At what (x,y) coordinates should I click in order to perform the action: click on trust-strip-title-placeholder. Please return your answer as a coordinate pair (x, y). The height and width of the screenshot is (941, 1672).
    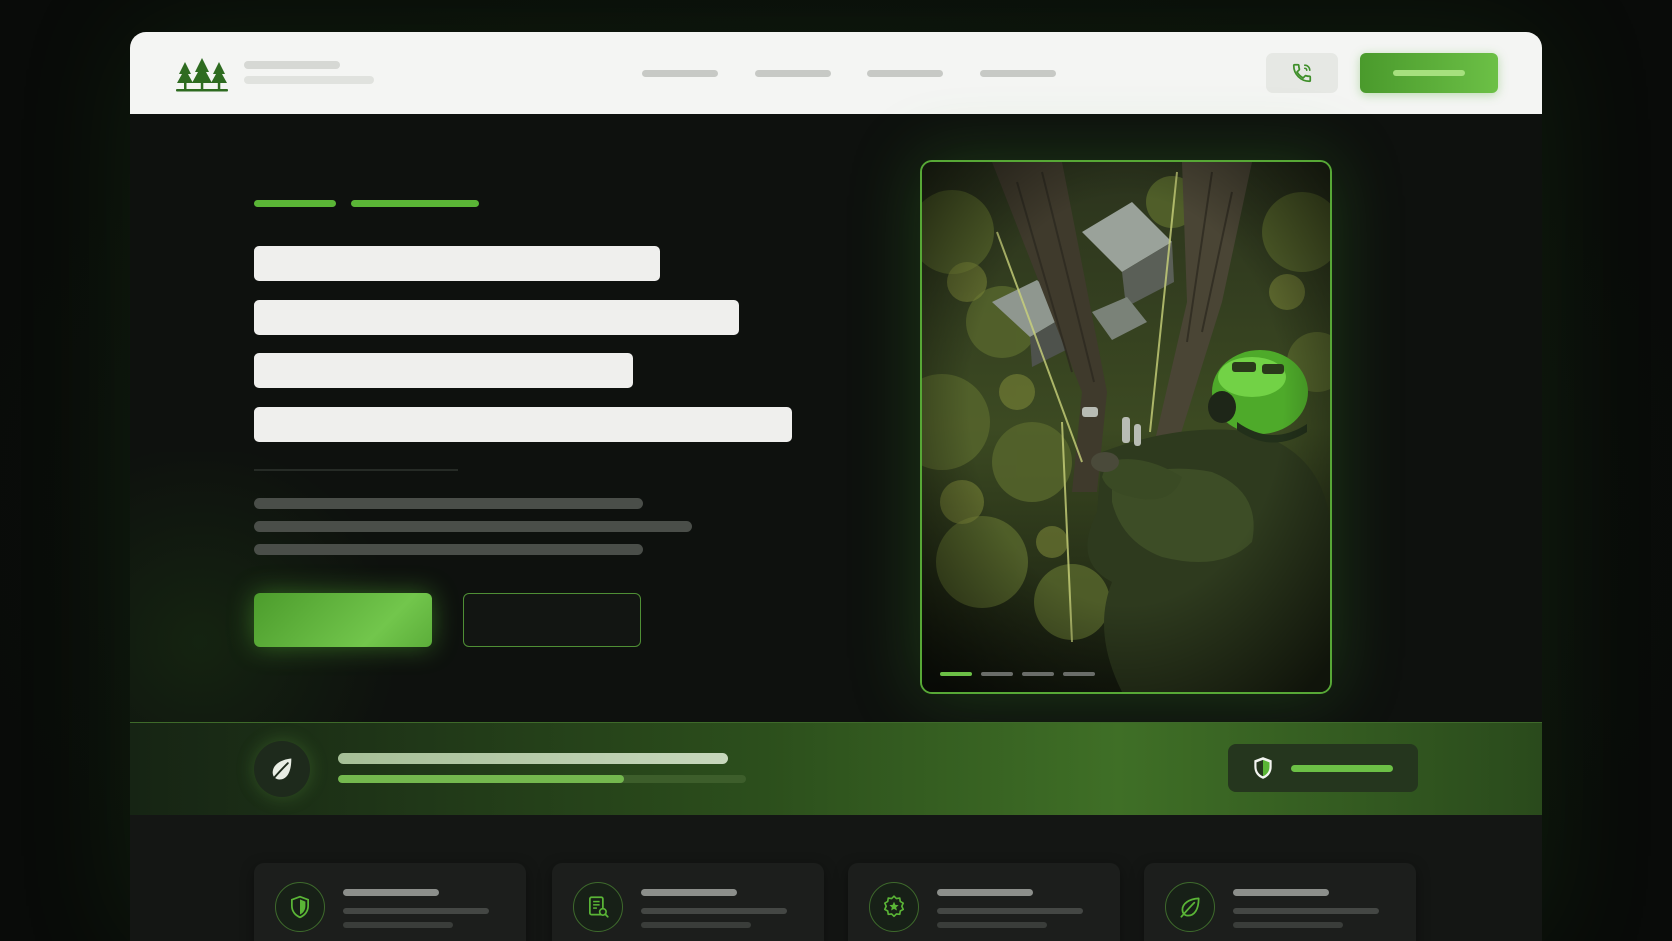
    Looking at the image, I should click on (533, 758).